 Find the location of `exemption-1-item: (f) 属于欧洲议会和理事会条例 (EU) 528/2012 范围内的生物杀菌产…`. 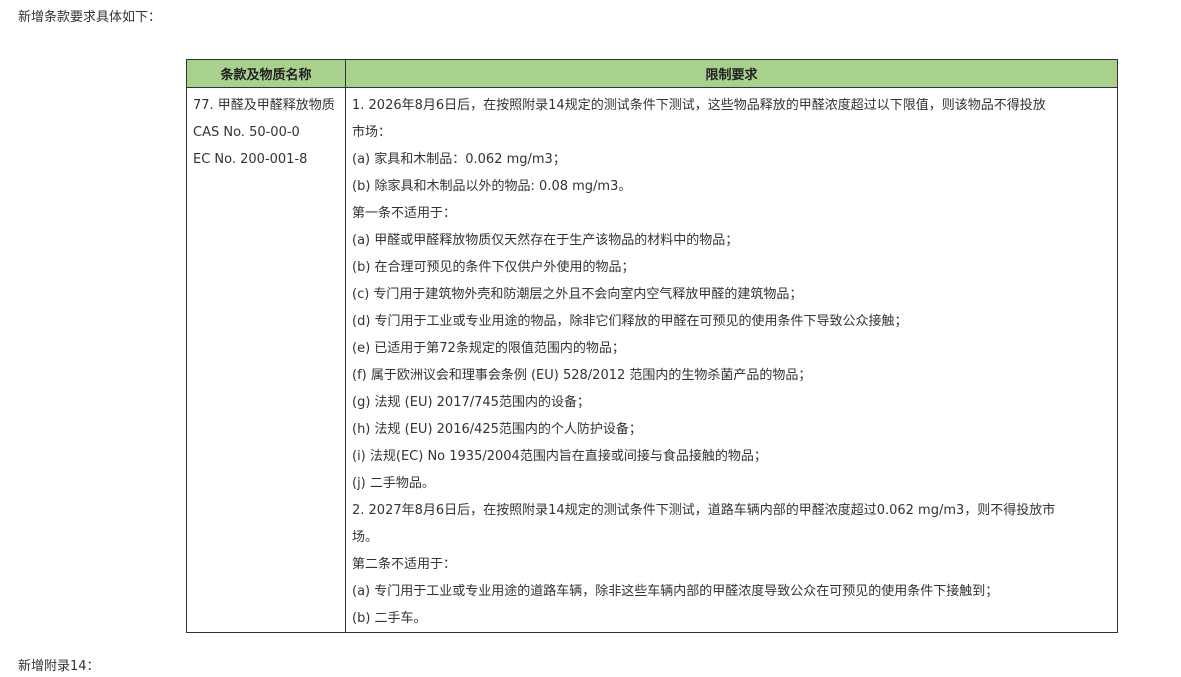

exemption-1-item: (f) 属于欧洲议会和理事会条例 (EU) 528/2012 范围内的生物杀菌产… is located at coordinates (582, 375).